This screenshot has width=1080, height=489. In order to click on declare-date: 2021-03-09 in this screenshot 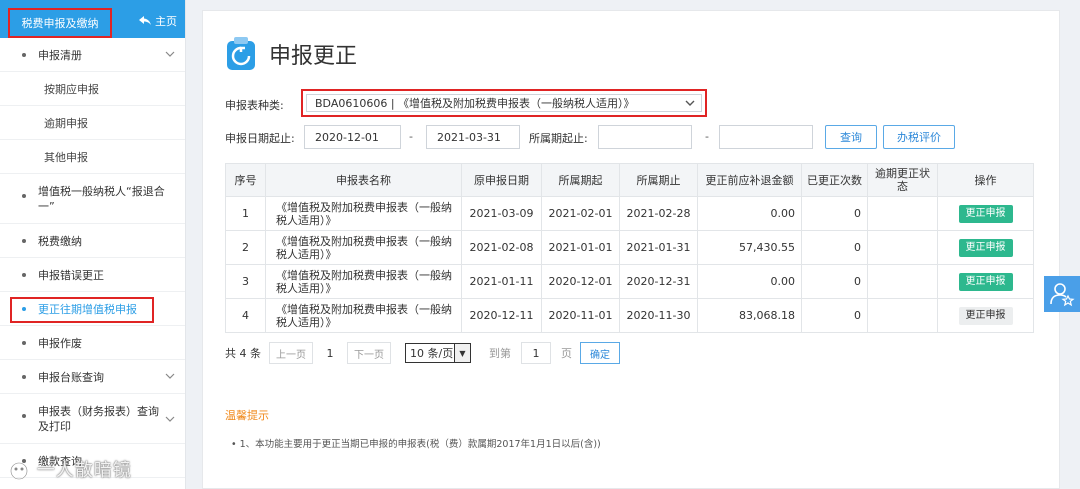, I will do `click(501, 213)`.